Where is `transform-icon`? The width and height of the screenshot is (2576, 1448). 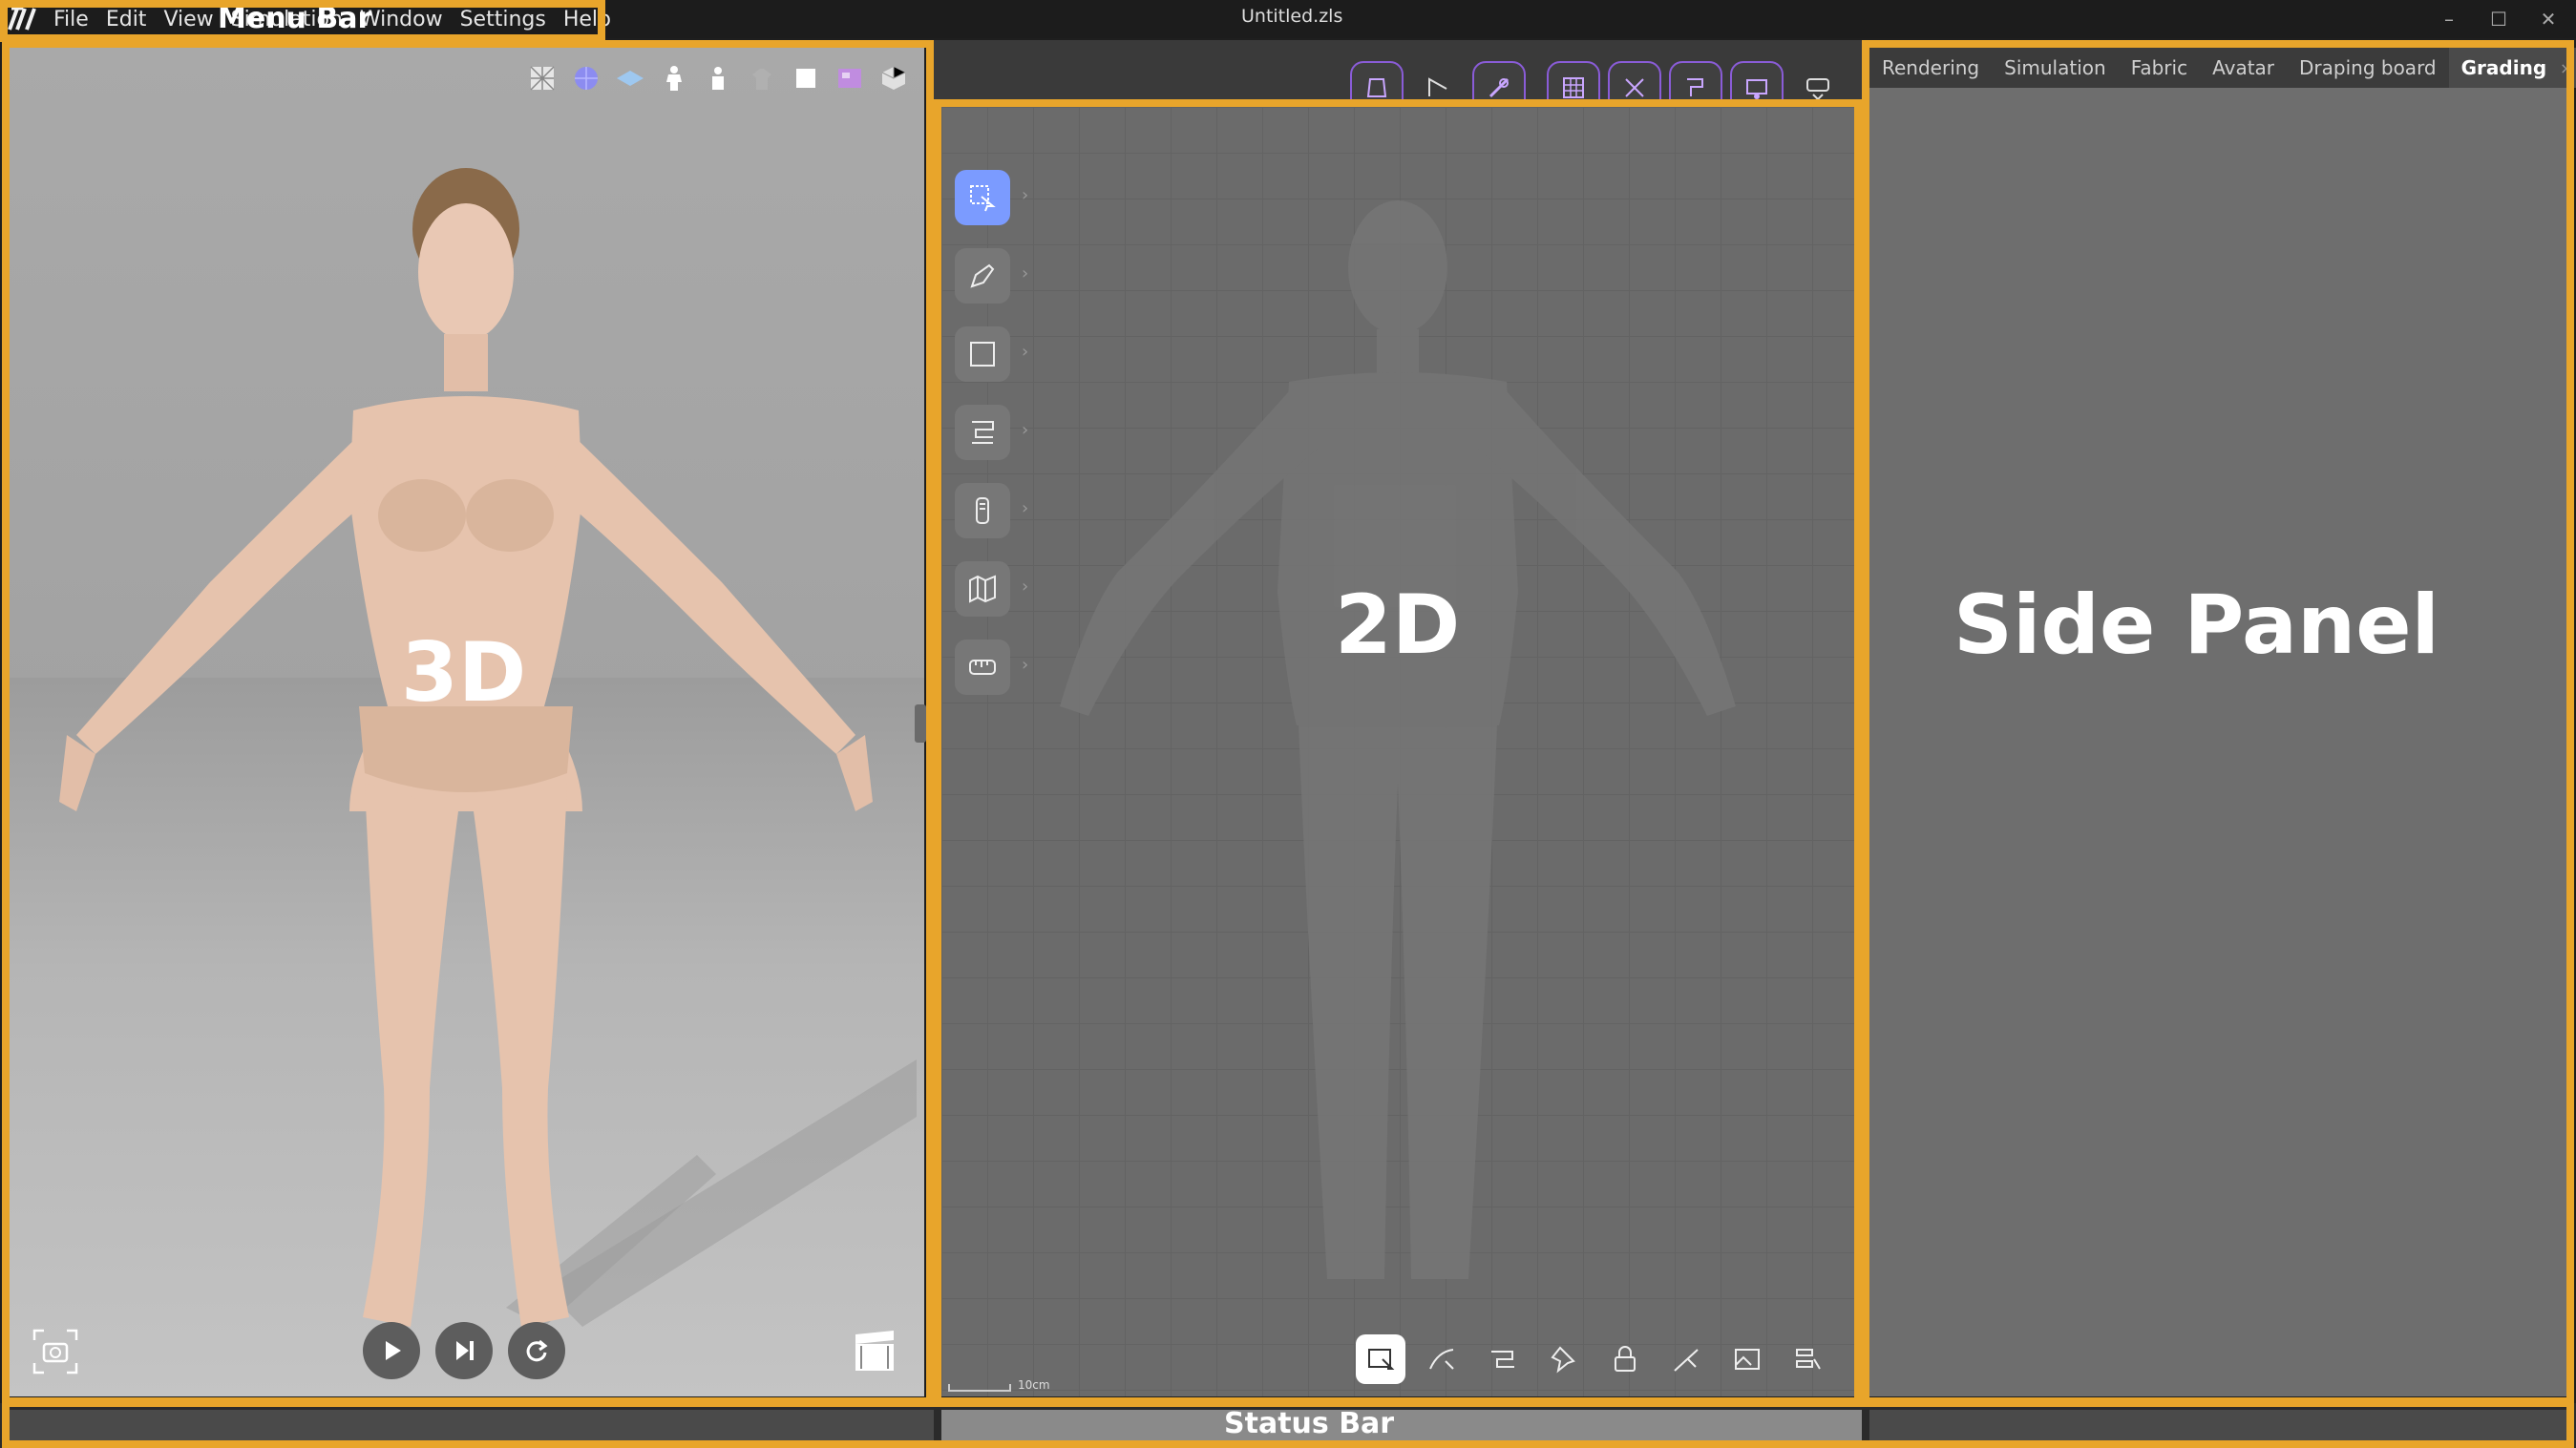 transform-icon is located at coordinates (991, 197).